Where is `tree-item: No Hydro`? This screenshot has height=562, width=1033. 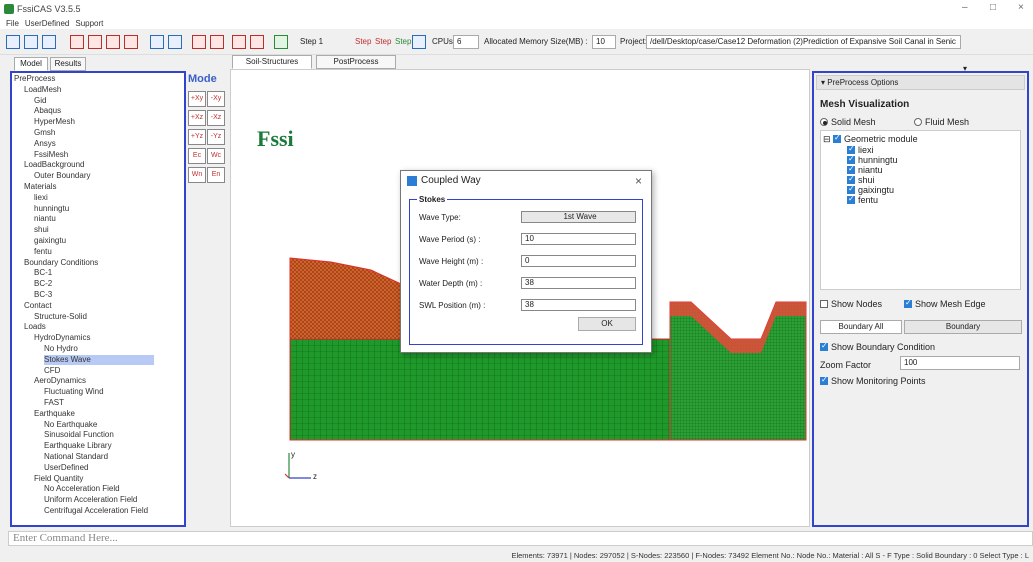
tree-item: No Hydro is located at coordinates (61, 349).